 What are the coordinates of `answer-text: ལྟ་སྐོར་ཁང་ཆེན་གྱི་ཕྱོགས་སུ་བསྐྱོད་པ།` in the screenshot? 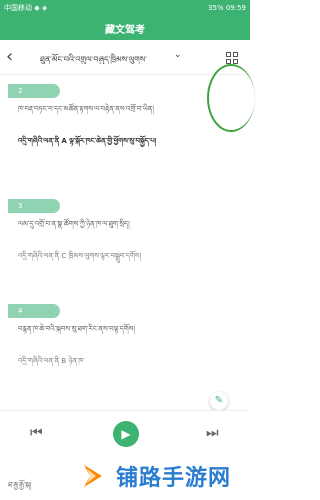 It's located at (113, 141).